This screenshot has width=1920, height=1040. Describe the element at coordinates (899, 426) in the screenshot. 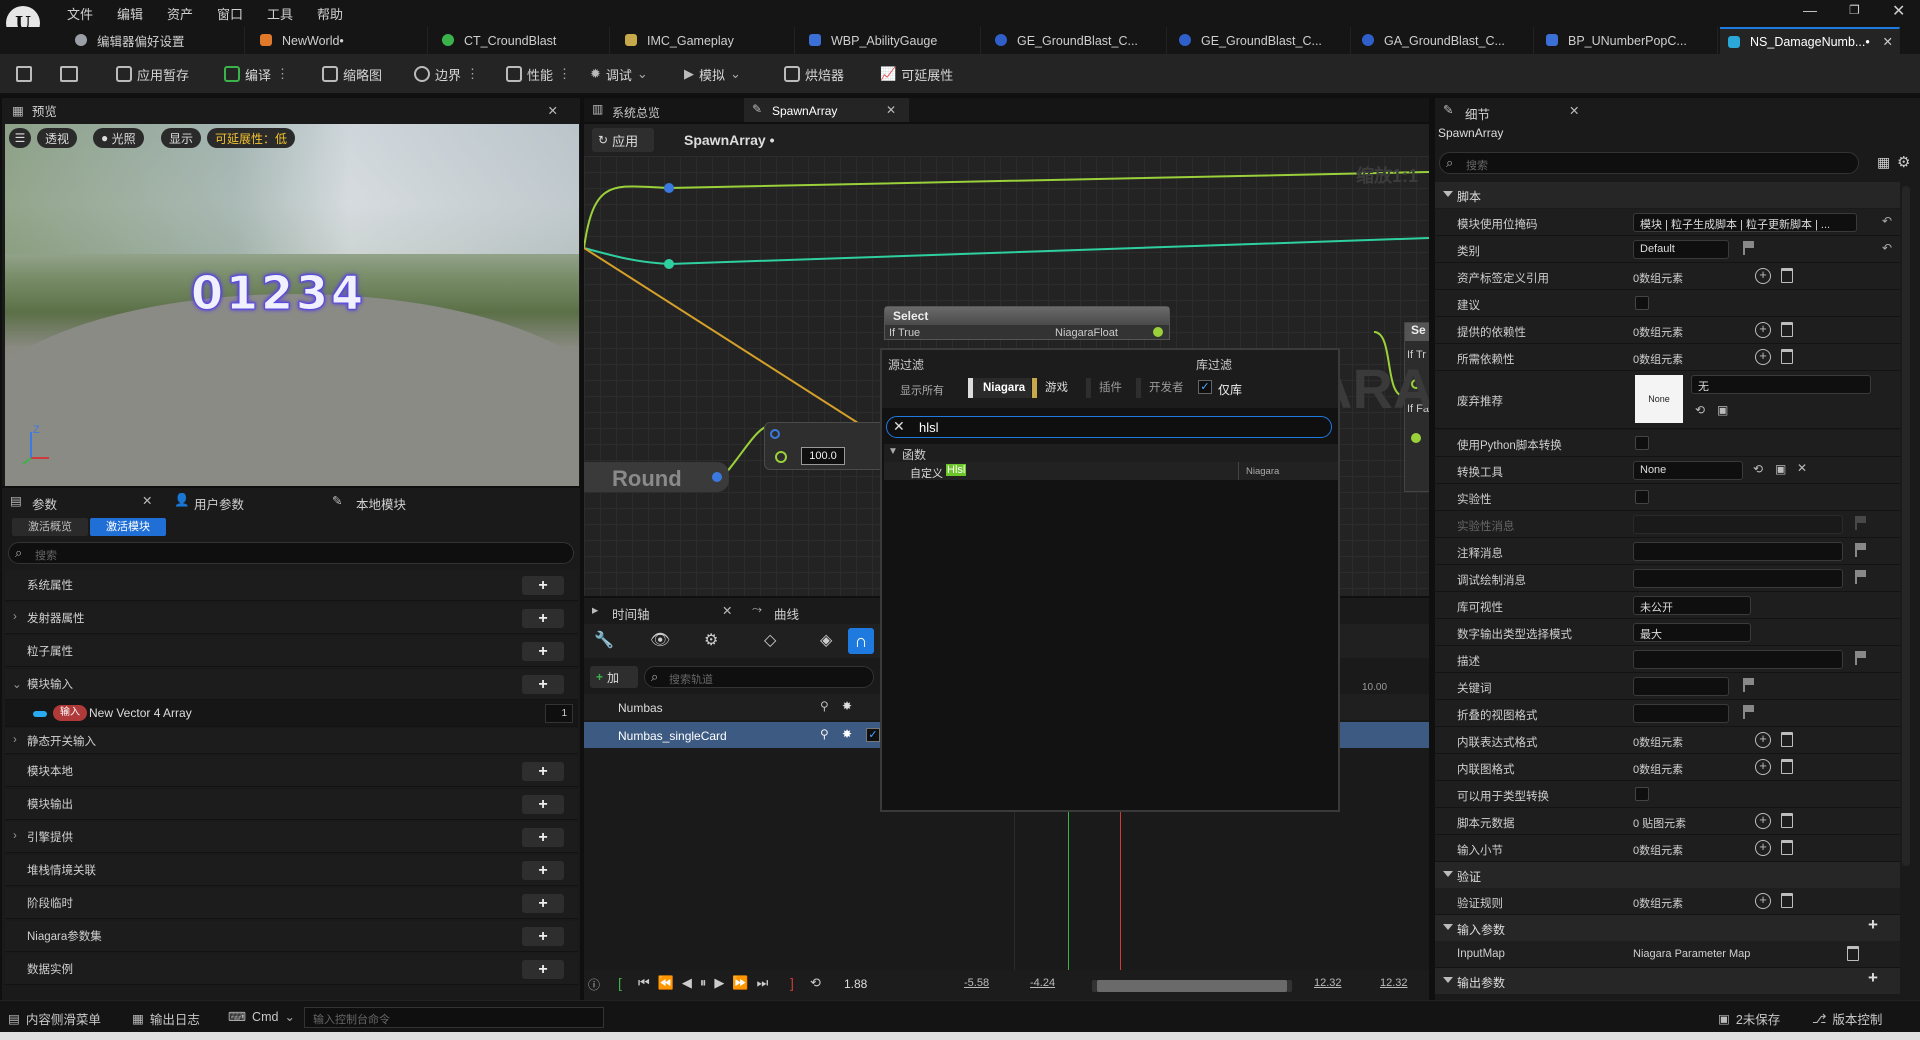

I see `clear-search-icon: ✕` at that location.